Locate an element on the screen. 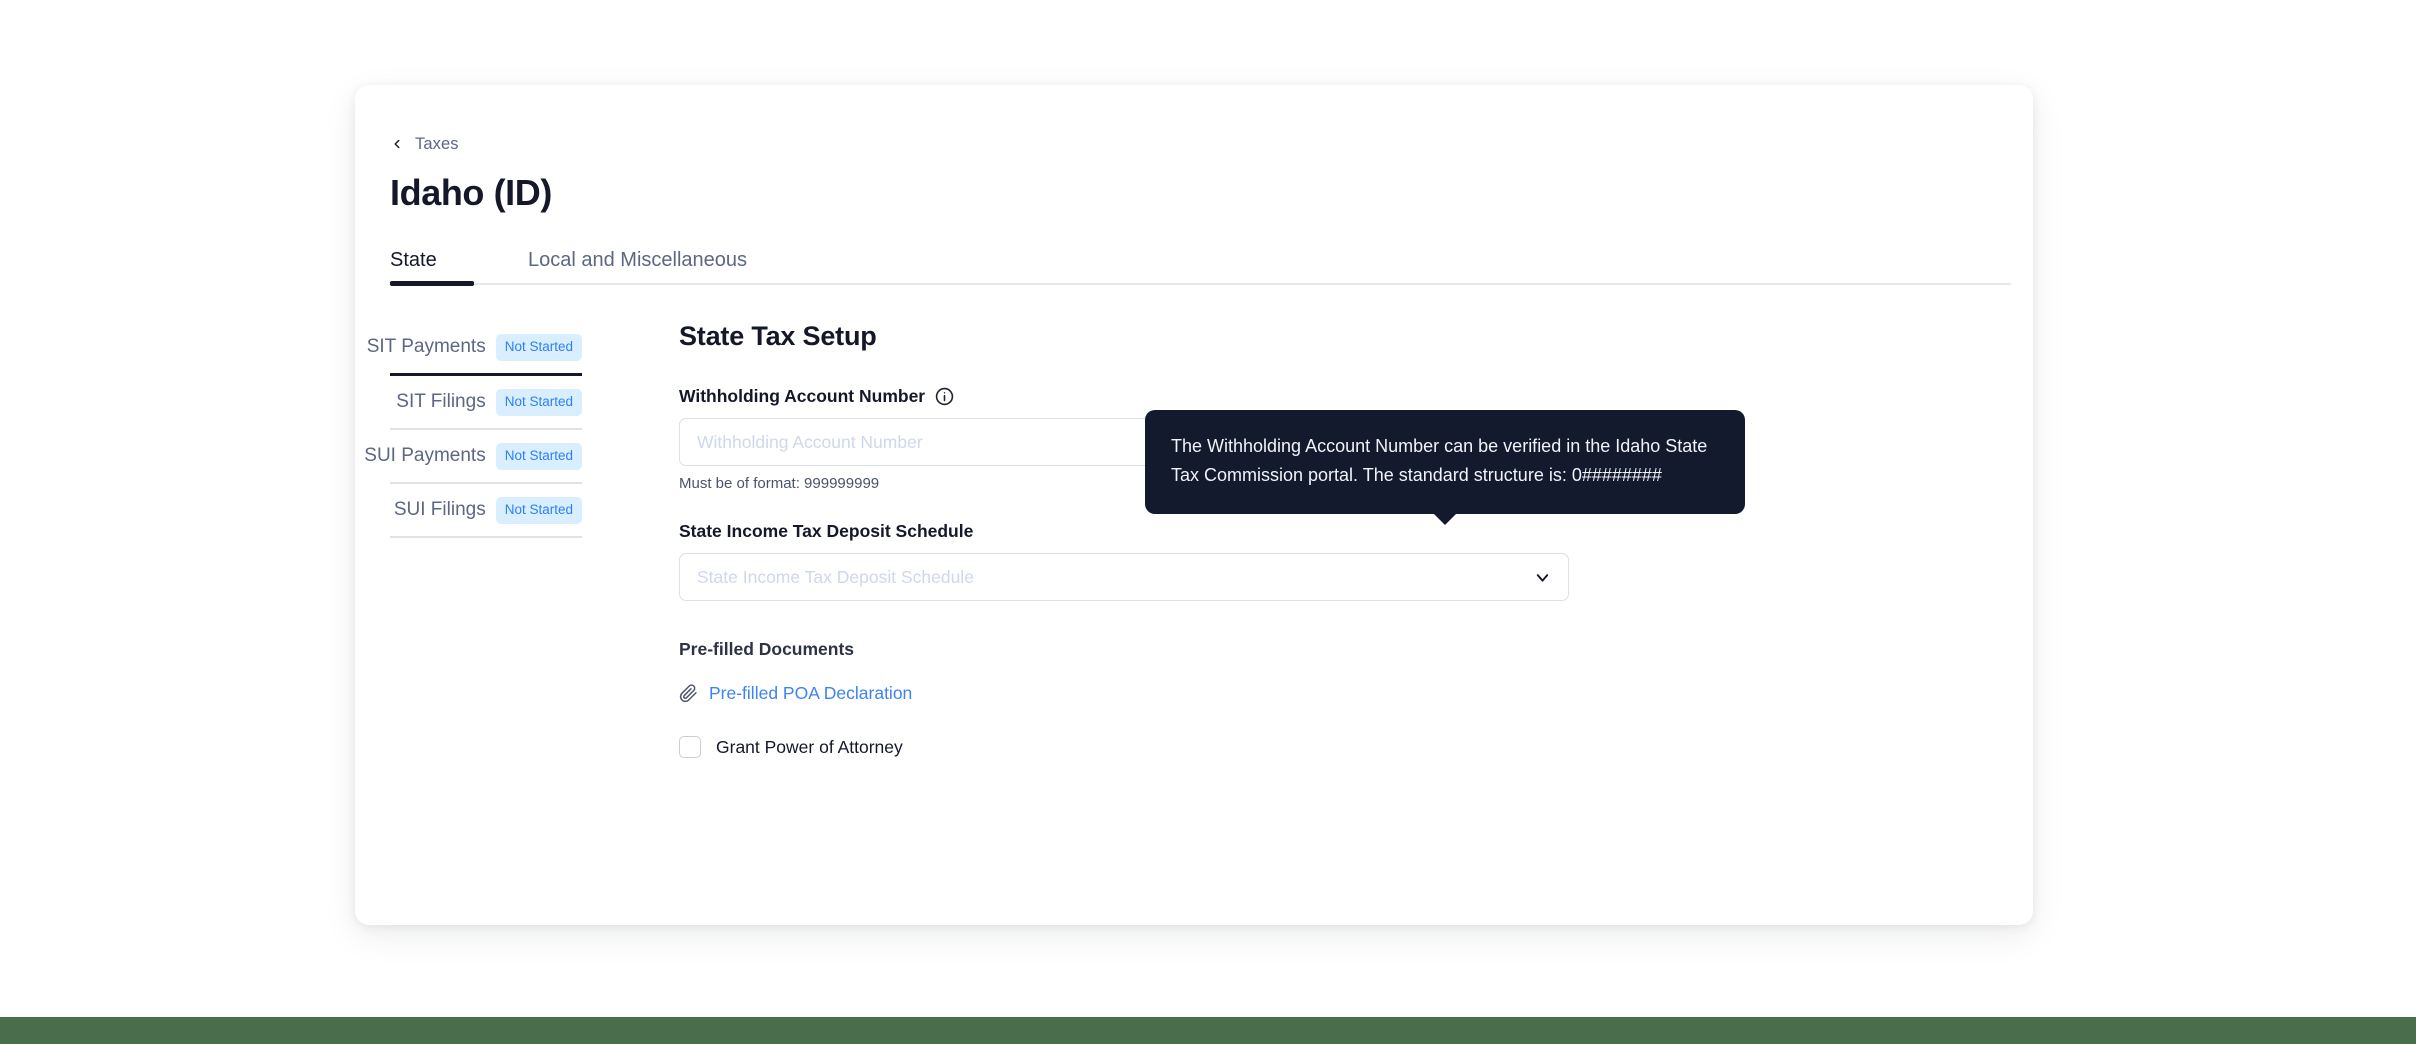  deposit-schedule-select-wrap: State Income Tax Deposit Schedule is located at coordinates (1124, 577).